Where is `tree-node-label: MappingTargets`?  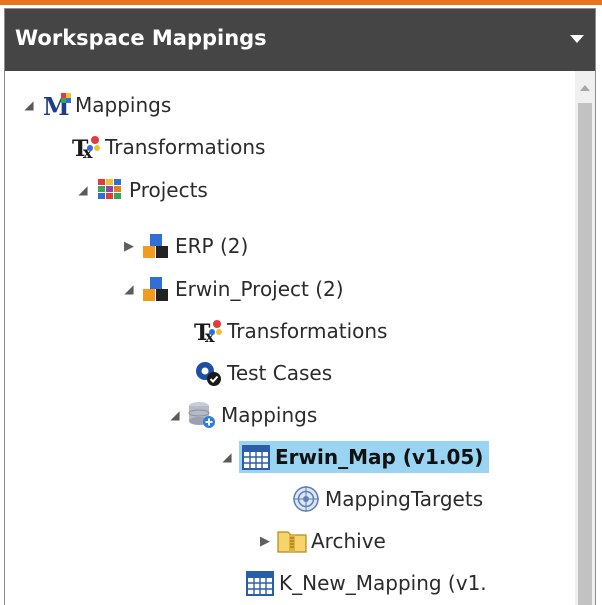 tree-node-label: MappingTargets is located at coordinates (404, 499).